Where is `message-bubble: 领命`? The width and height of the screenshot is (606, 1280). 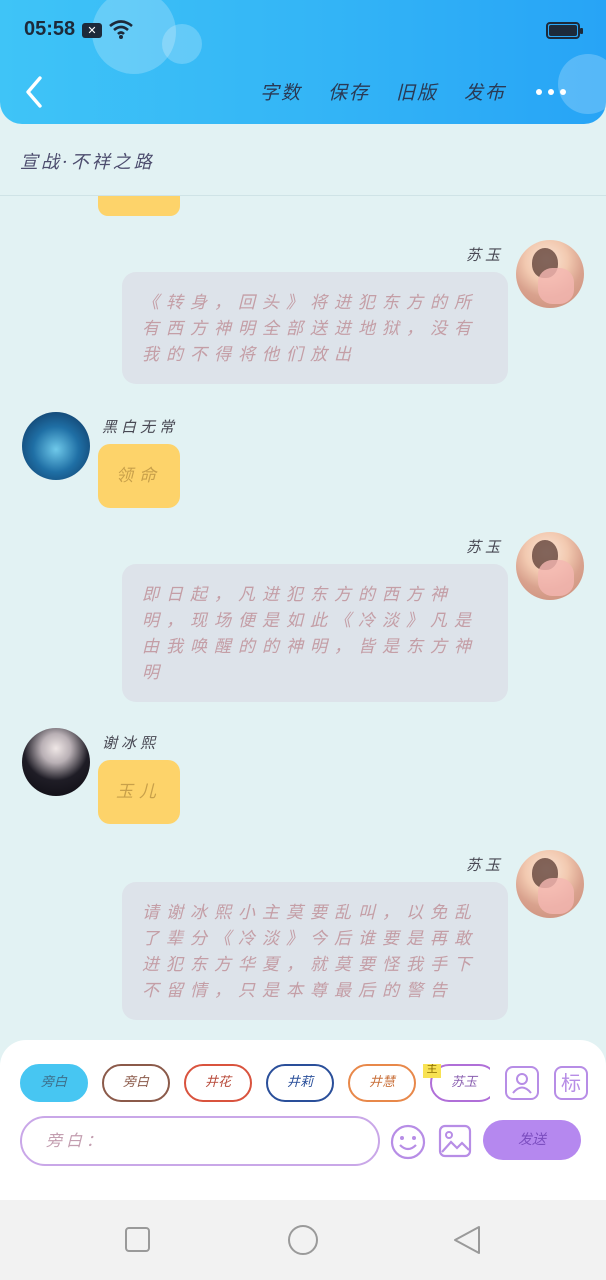
message-bubble: 领命 is located at coordinates (139, 476).